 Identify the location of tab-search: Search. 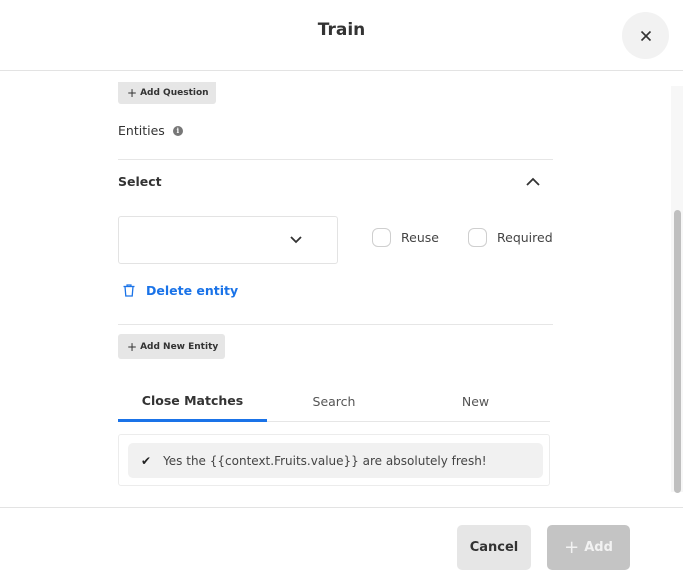
(334, 401).